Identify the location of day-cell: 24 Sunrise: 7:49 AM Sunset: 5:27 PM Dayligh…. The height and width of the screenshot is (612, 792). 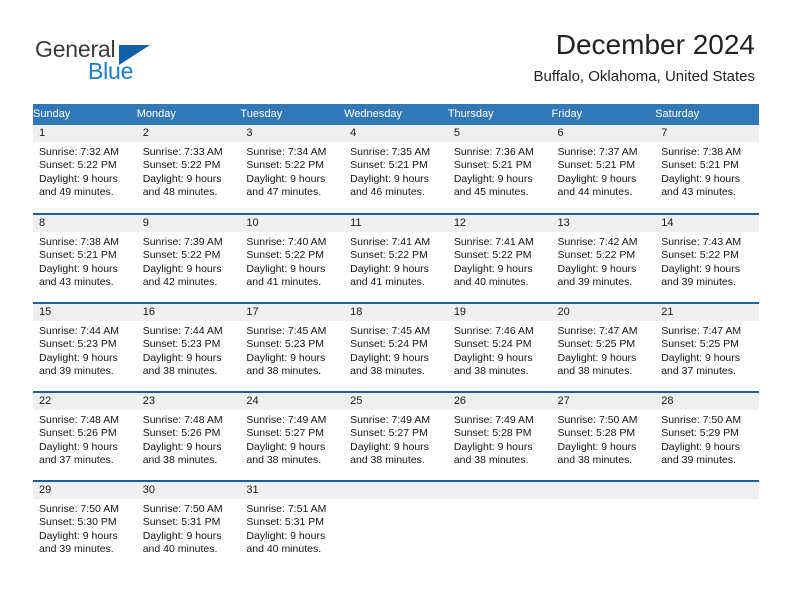
(292, 436).